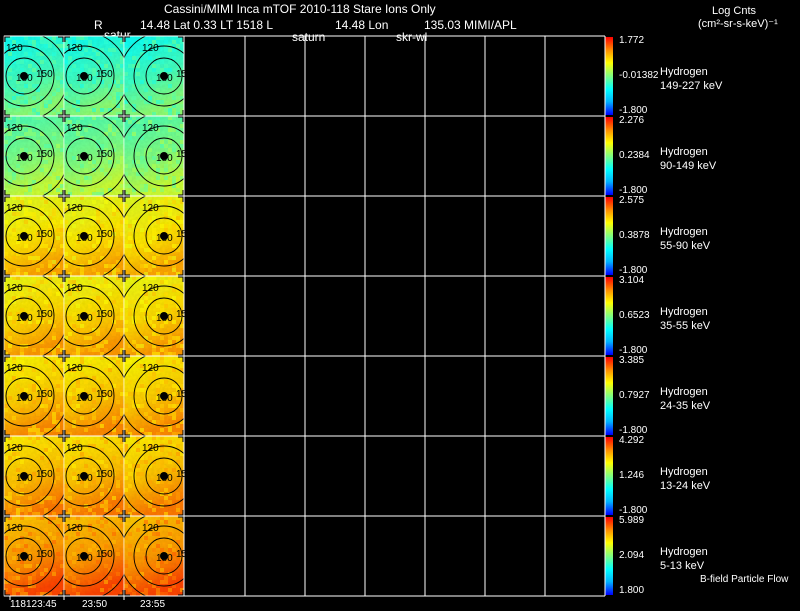 Image resolution: width=800 pixels, height=611 pixels. I want to click on time-label-2: 23:55, so click(153, 604).